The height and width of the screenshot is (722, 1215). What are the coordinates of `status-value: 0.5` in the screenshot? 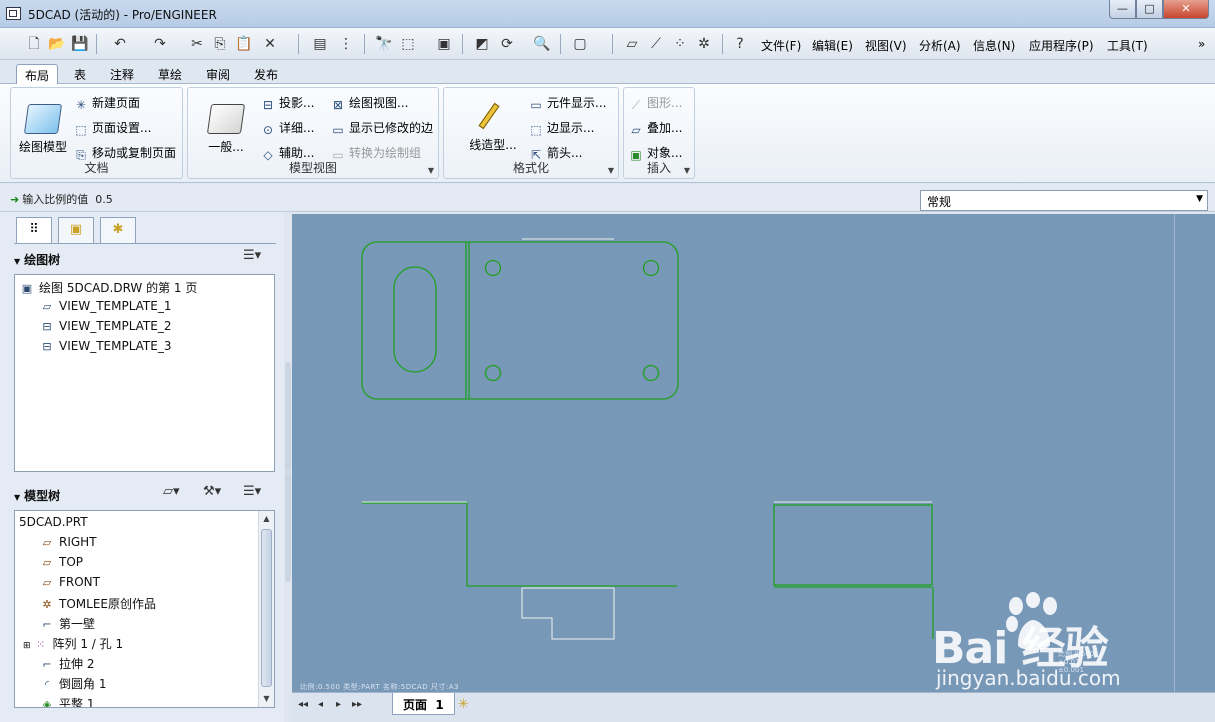 It's located at (104, 199).